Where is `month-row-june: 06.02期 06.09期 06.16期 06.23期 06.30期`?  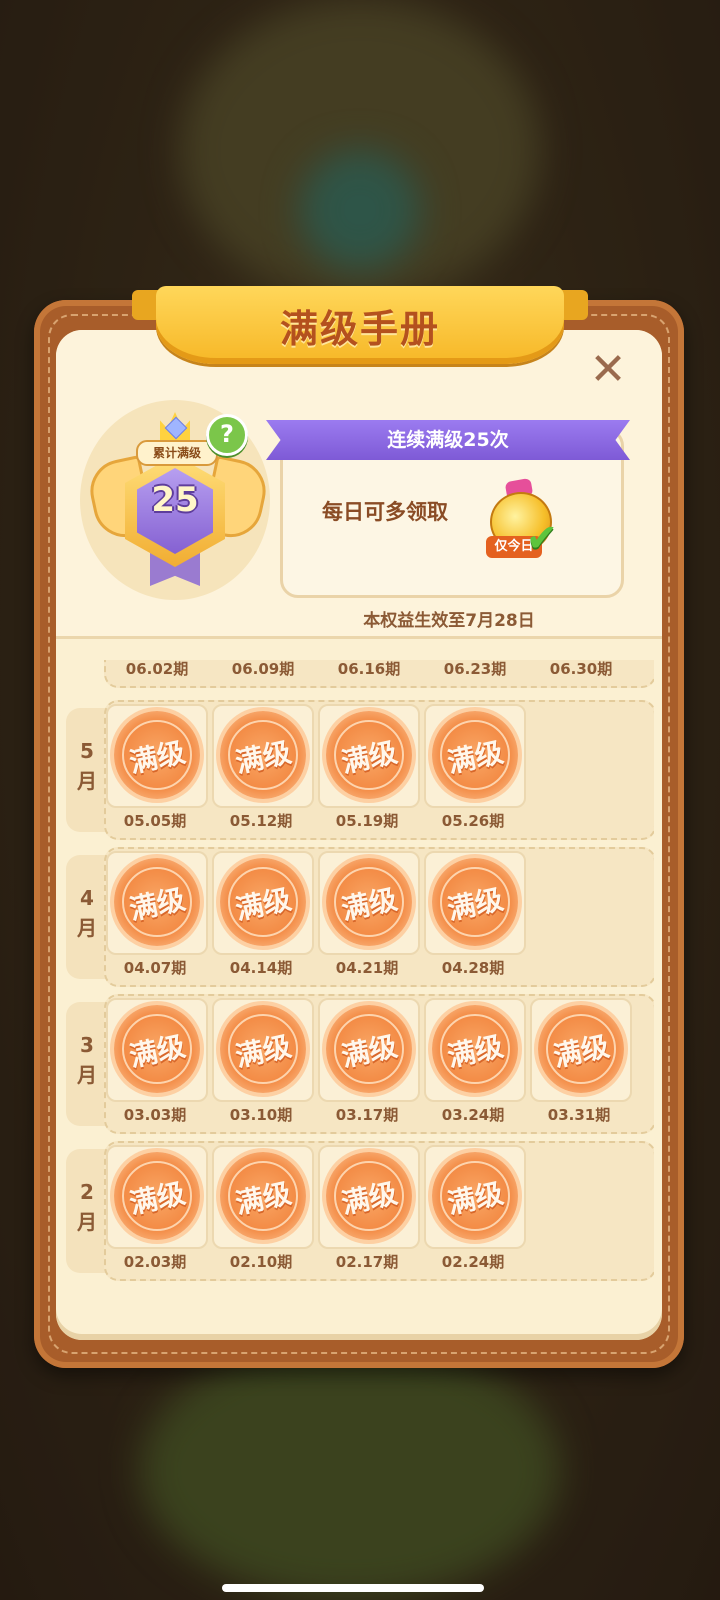 month-row-june: 06.02期 06.09期 06.16期 06.23期 06.30期 is located at coordinates (360, 674).